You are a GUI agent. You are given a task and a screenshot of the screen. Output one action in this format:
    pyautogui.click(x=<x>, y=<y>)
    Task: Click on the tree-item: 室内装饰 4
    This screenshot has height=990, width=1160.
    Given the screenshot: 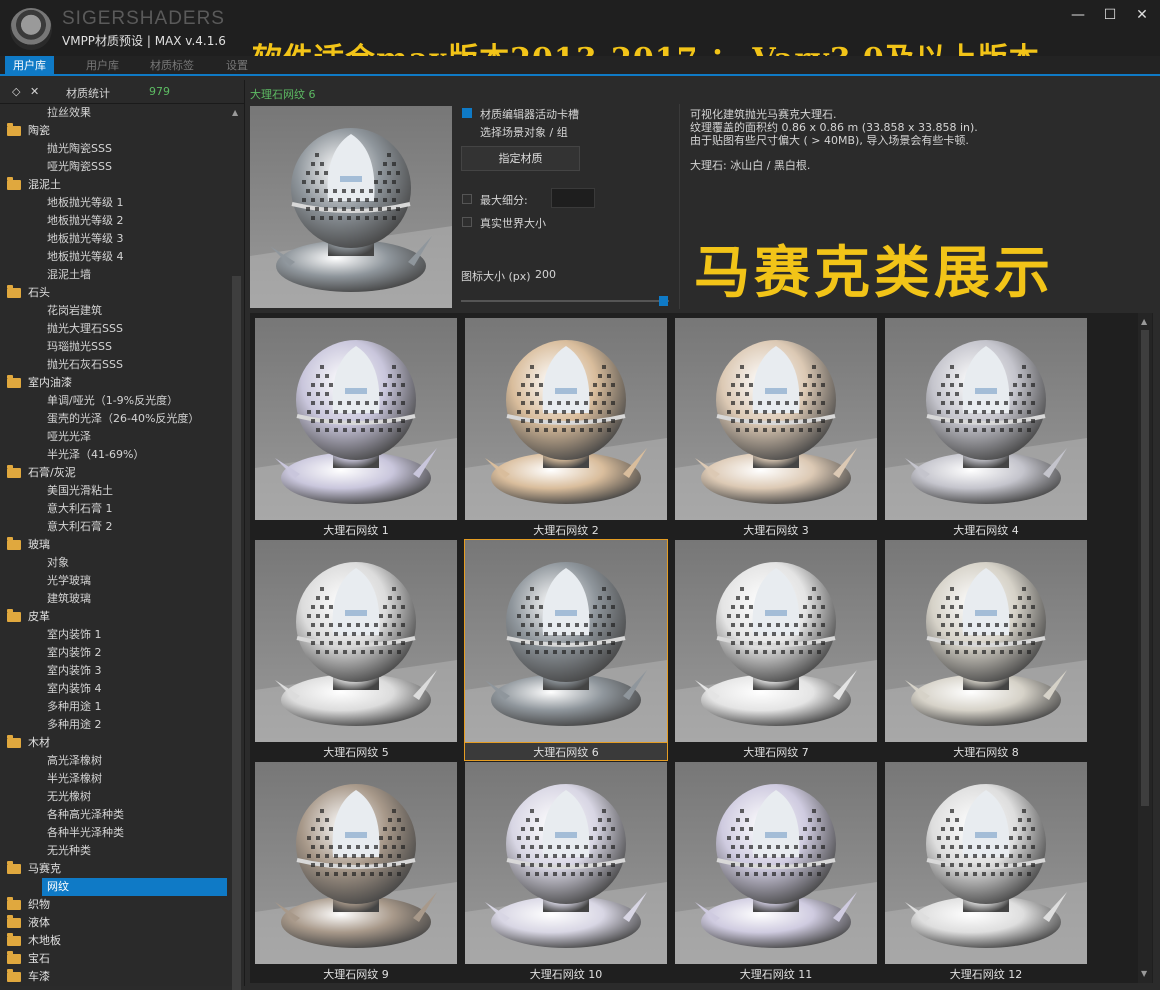 What is the action you would take?
    pyautogui.click(x=114, y=689)
    